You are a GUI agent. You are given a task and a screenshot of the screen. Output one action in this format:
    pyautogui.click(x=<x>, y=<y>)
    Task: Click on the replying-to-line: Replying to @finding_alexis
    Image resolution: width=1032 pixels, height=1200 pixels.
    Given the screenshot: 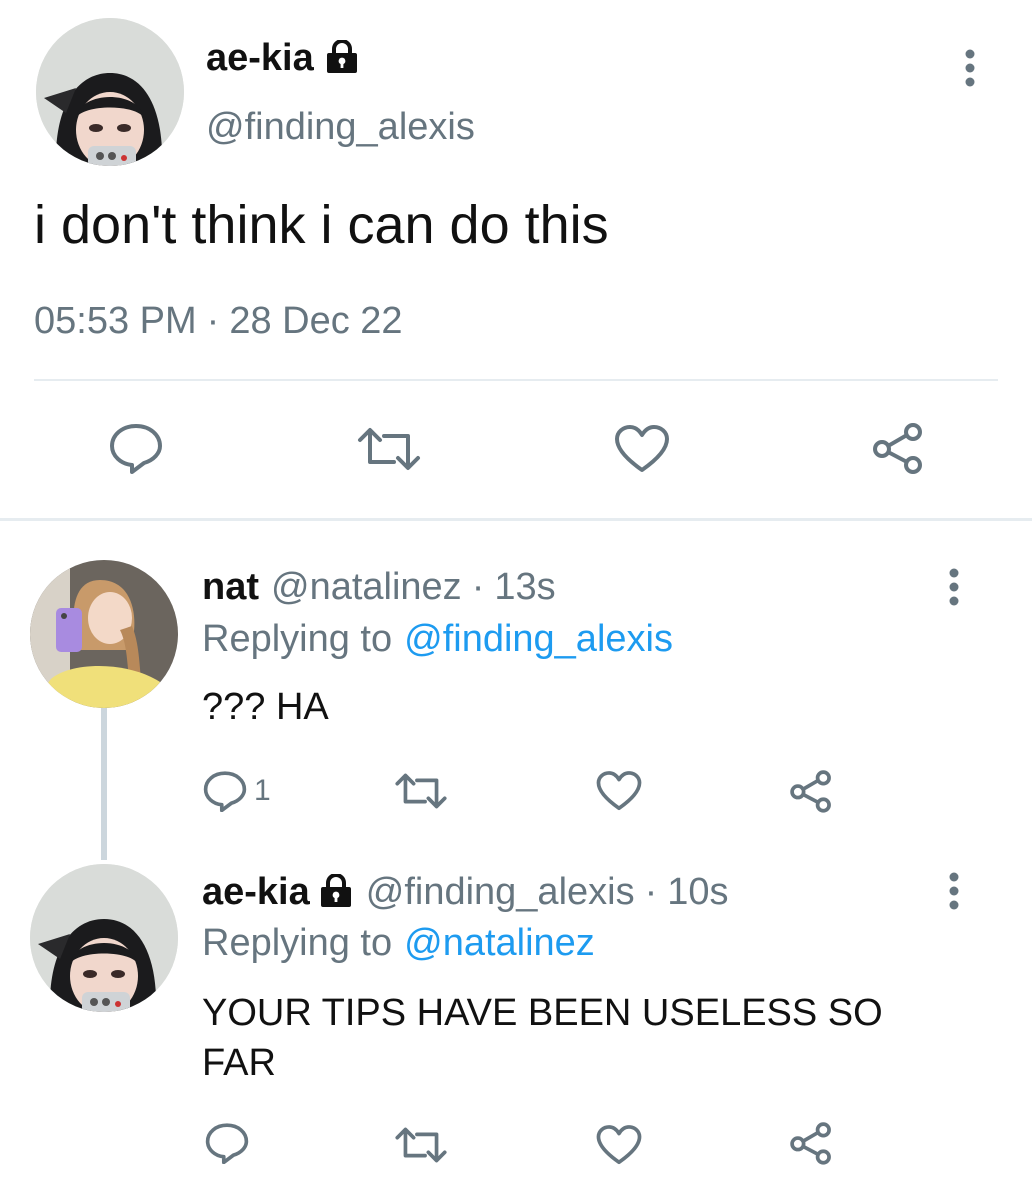 What is the action you would take?
    pyautogui.click(x=437, y=639)
    